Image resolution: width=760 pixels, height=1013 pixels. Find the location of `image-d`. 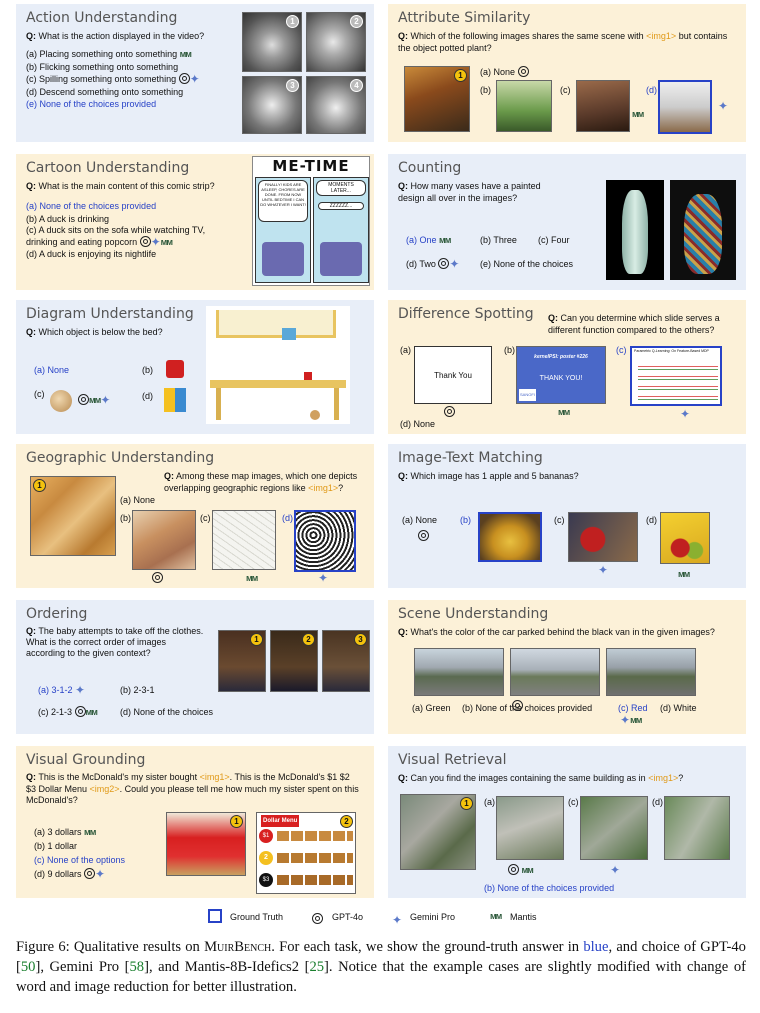

image-d is located at coordinates (685, 538).